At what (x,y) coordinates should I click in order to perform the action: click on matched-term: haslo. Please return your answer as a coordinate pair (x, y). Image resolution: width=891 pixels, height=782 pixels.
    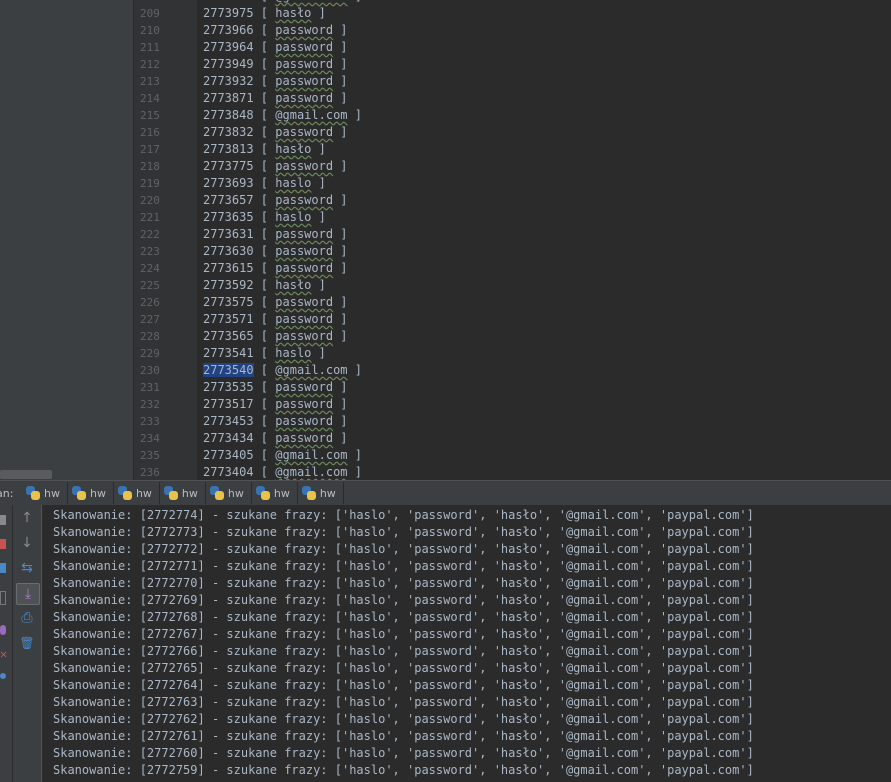
    Looking at the image, I should click on (293, 183).